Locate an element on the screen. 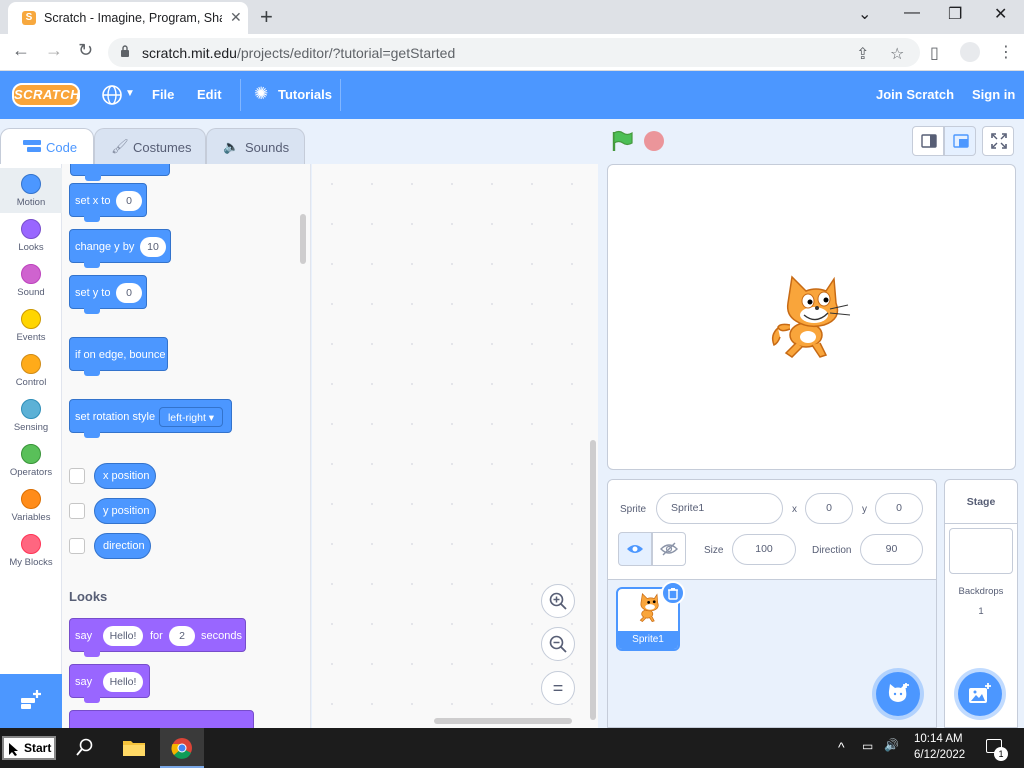 This screenshot has width=1024, height=768. hide-sprite-button is located at coordinates (669, 549).